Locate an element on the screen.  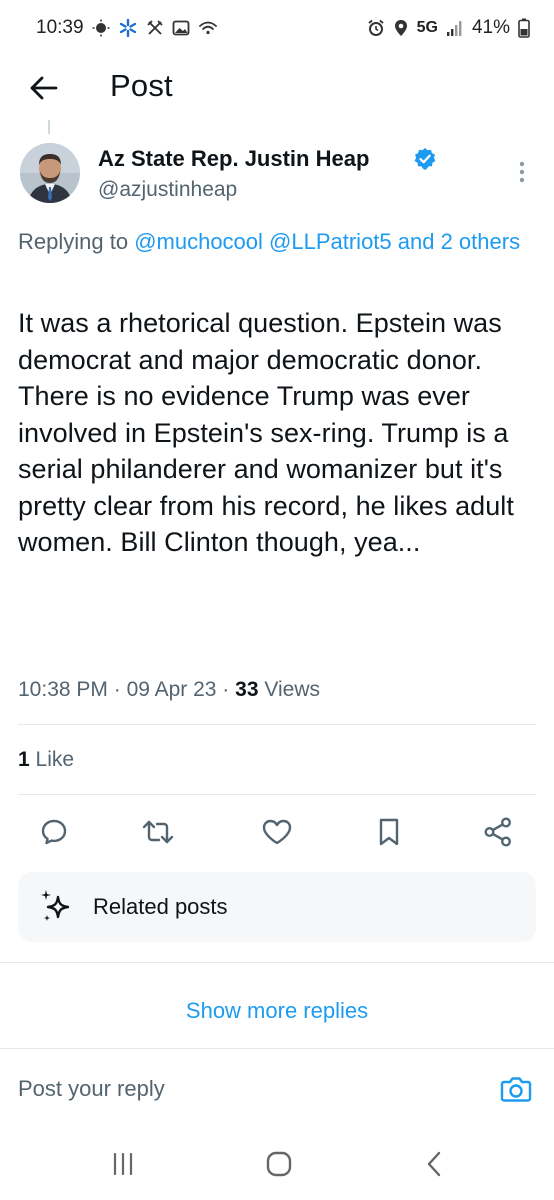
home-button is located at coordinates (279, 1164).